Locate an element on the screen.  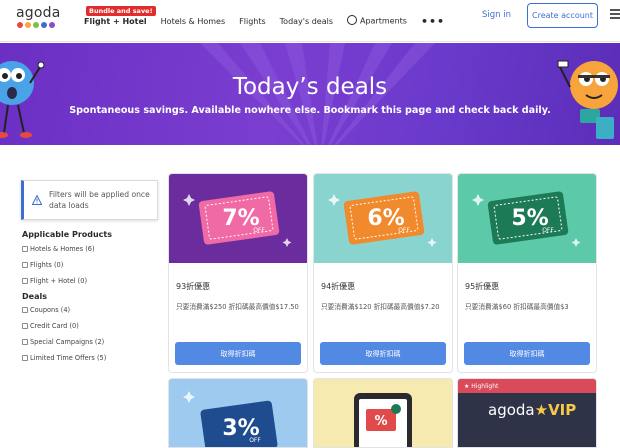
card-description: 只要消費滿$120 折扣碼最高價值$7.20 is located at coordinates (380, 307).